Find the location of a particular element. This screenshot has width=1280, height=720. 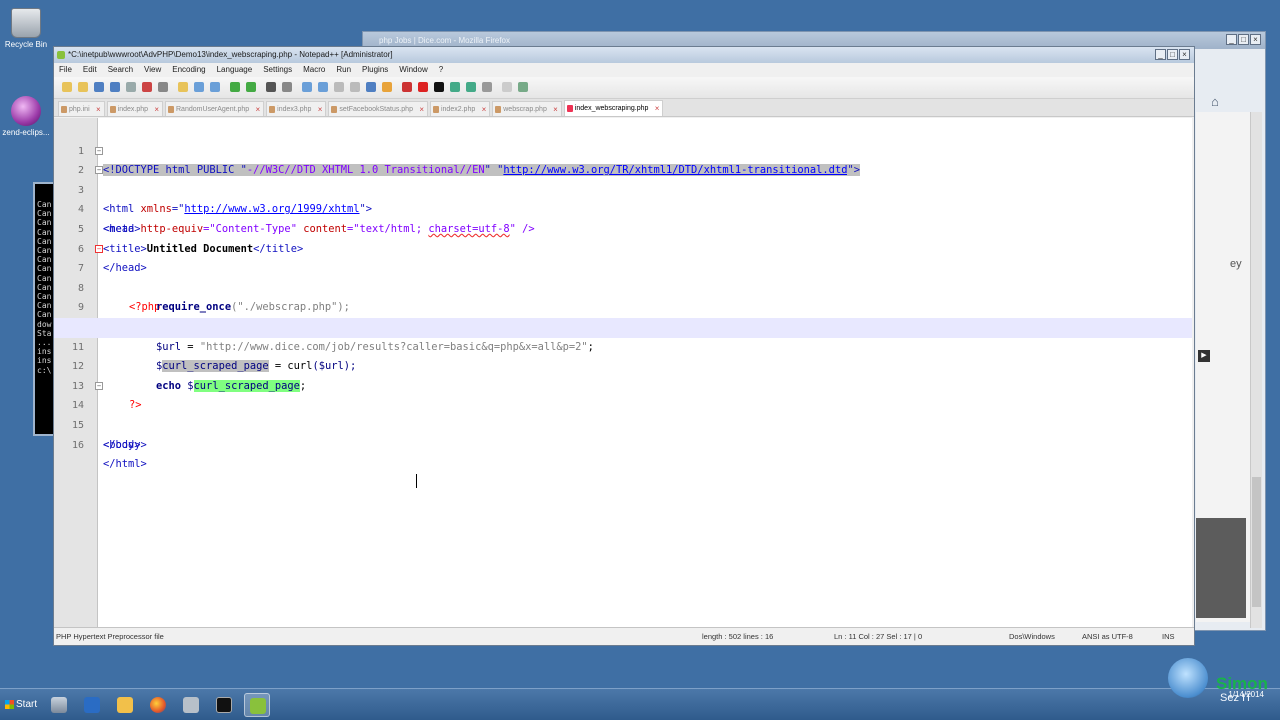

code-line-7: 7 − <?php is located at coordinates (623, 276).